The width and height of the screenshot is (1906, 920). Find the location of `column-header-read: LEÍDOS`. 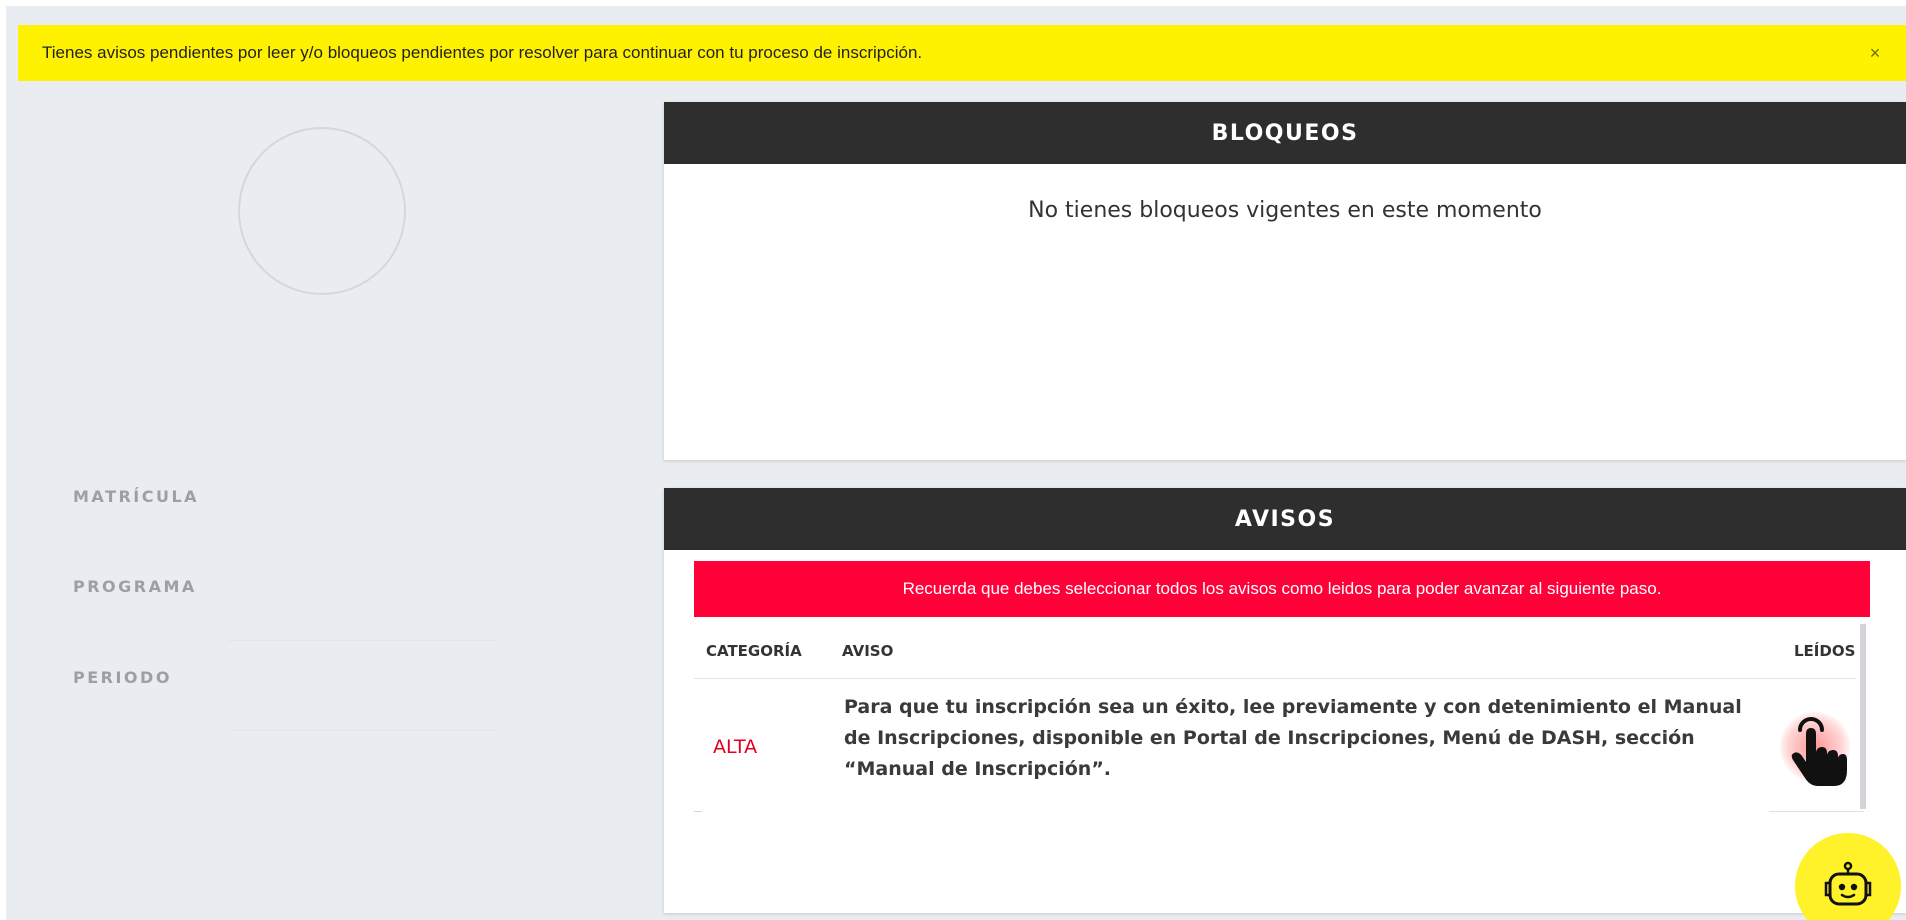

column-header-read: LEÍDOS is located at coordinates (1825, 651).